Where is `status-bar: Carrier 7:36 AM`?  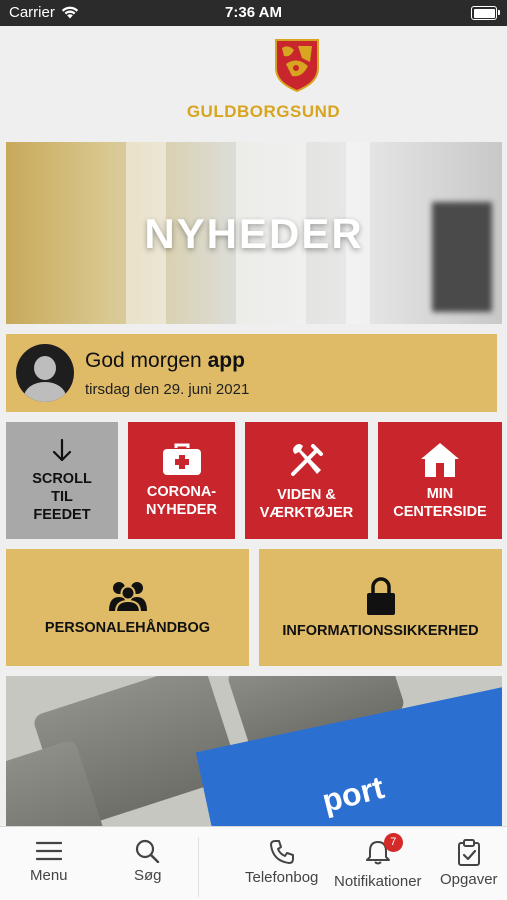
status-bar: Carrier 7:36 AM is located at coordinates (253, 13).